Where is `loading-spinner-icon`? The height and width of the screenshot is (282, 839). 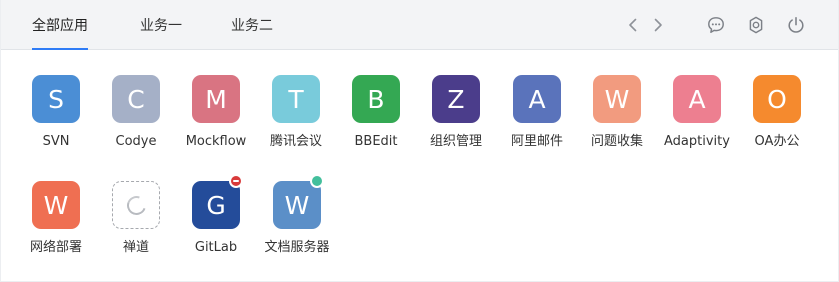
loading-spinner-icon is located at coordinates (136, 205).